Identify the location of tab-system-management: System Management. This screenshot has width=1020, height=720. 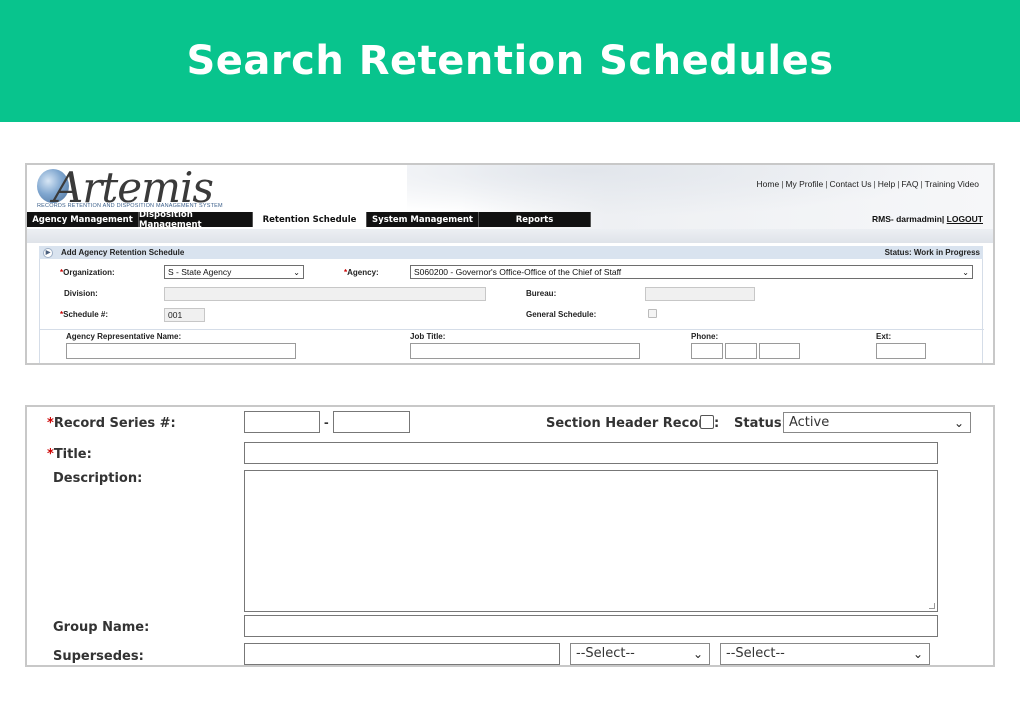
(423, 219).